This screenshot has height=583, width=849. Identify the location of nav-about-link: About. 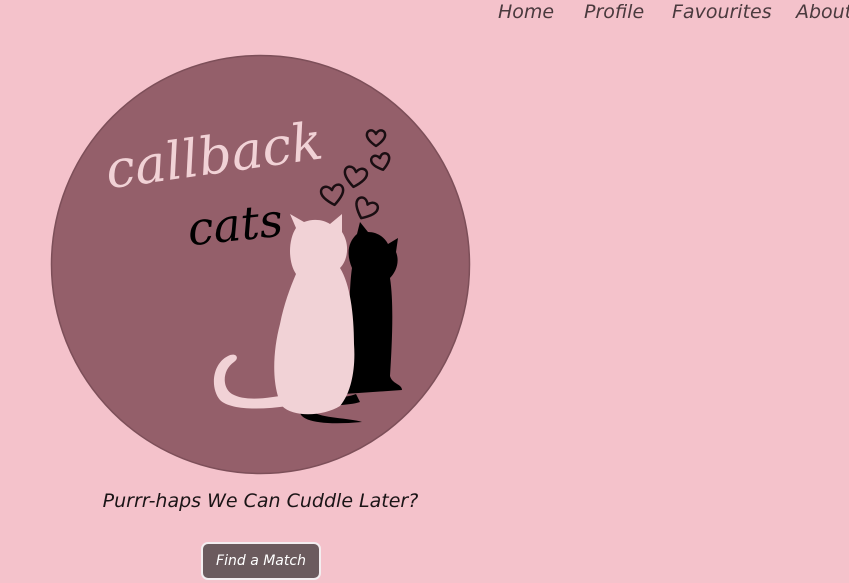
(822, 12).